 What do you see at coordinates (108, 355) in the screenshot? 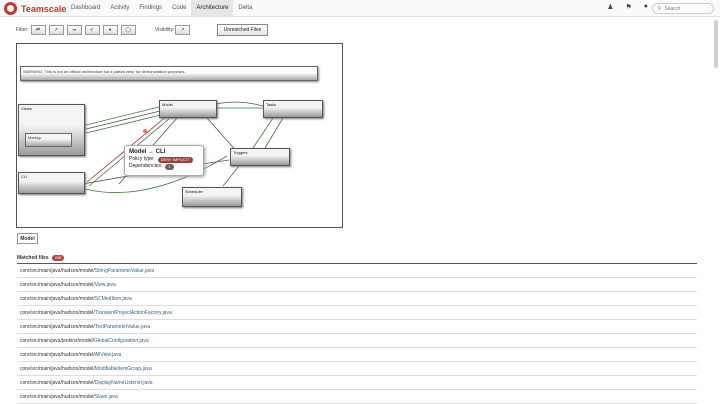
I see `file-name-link: AllView.java` at bounding box center [108, 355].